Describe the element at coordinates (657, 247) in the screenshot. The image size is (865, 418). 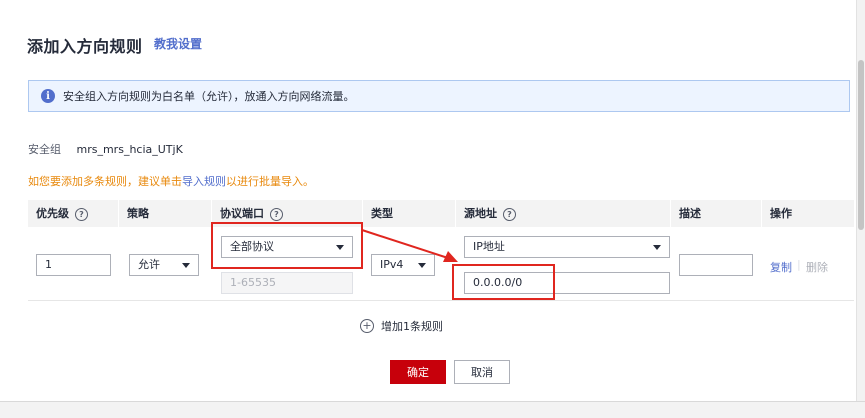
I see `source-type-chevron-down-icon` at that location.